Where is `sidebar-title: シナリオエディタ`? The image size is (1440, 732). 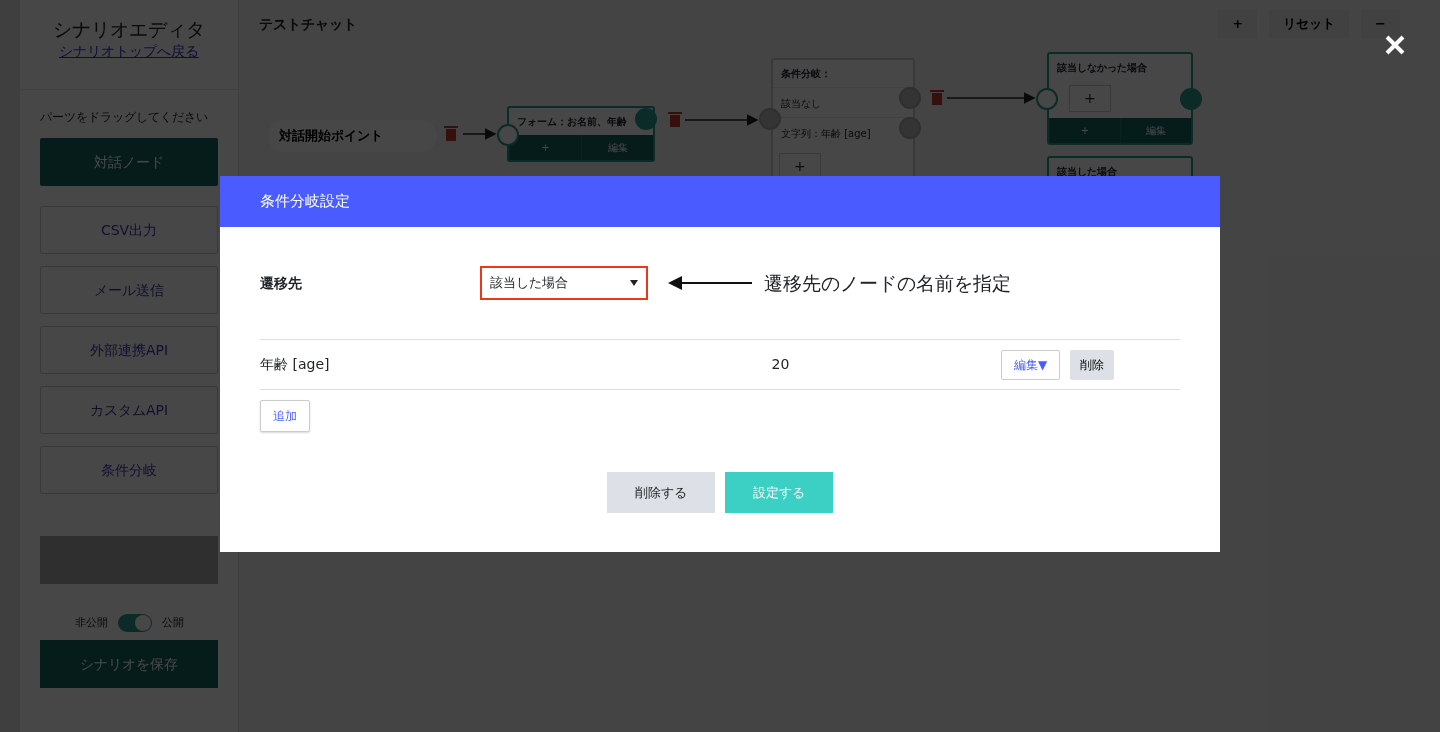 sidebar-title: シナリオエディタ is located at coordinates (129, 29).